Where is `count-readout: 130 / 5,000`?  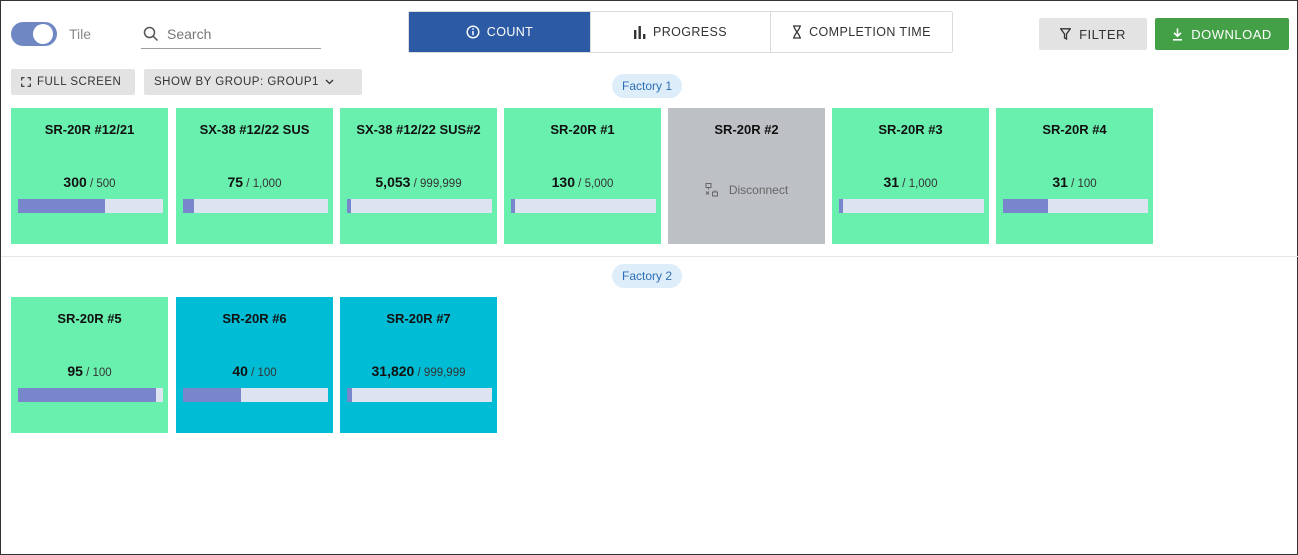 count-readout: 130 / 5,000 is located at coordinates (582, 182).